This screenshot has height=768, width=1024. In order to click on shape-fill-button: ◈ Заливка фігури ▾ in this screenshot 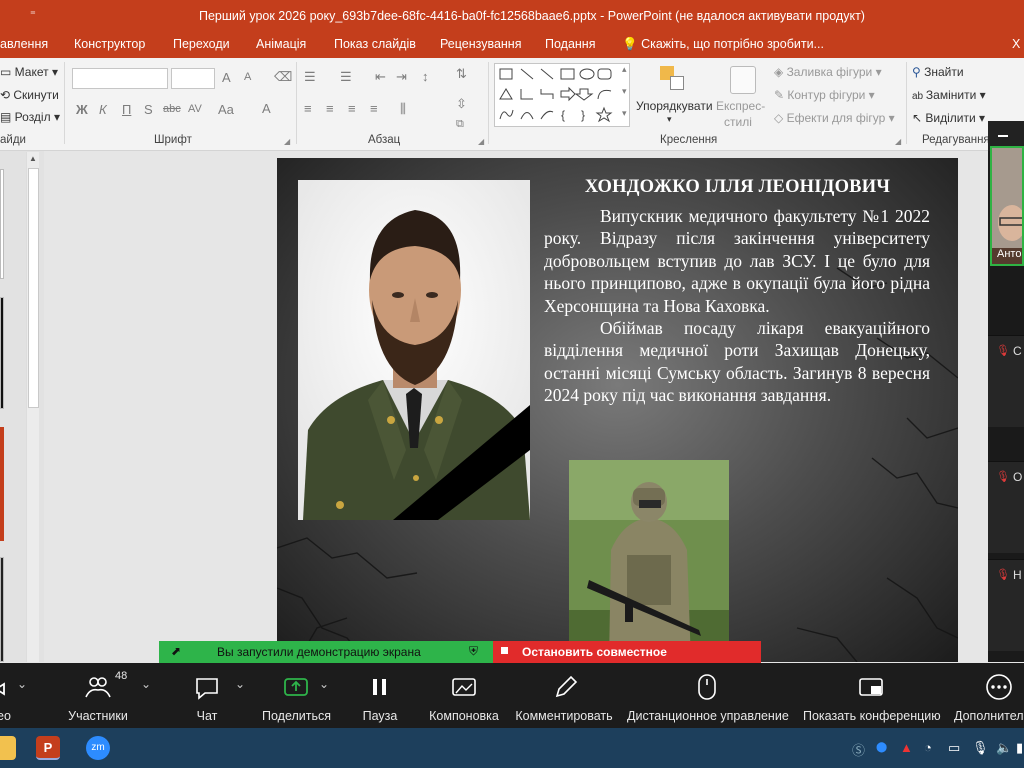, I will do `click(828, 72)`.